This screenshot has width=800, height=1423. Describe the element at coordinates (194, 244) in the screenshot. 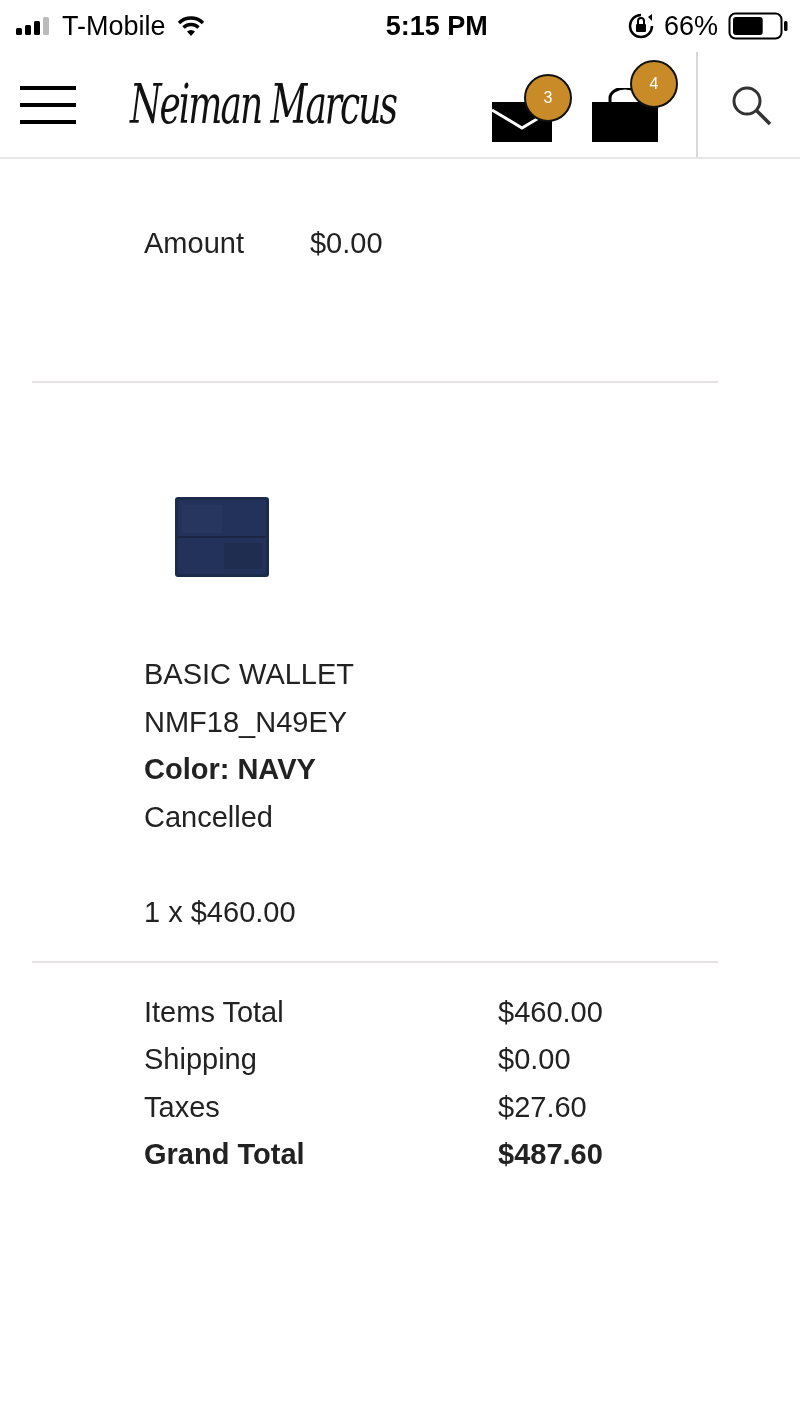

I see `amount-label: Amount` at that location.